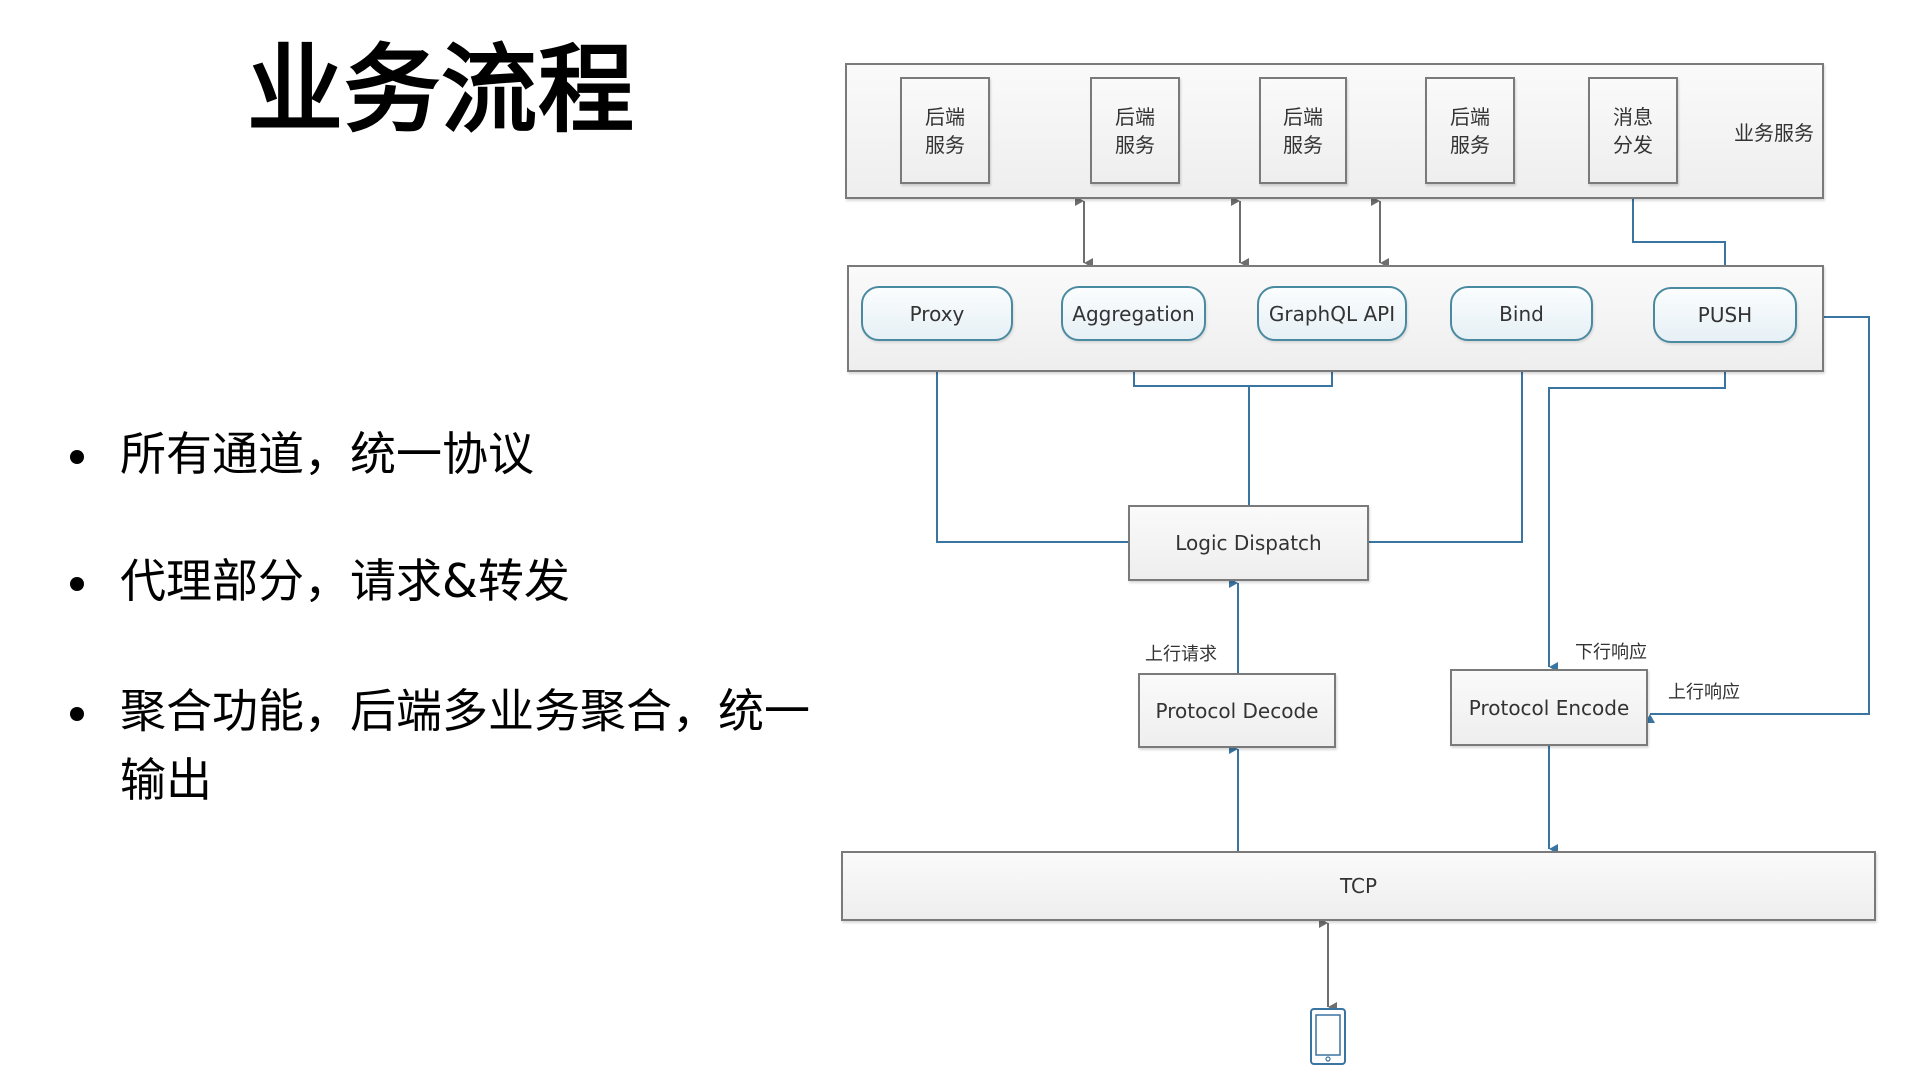 Image resolution: width=1920 pixels, height=1080 pixels. I want to click on service-label-line: 分发, so click(1633, 144).